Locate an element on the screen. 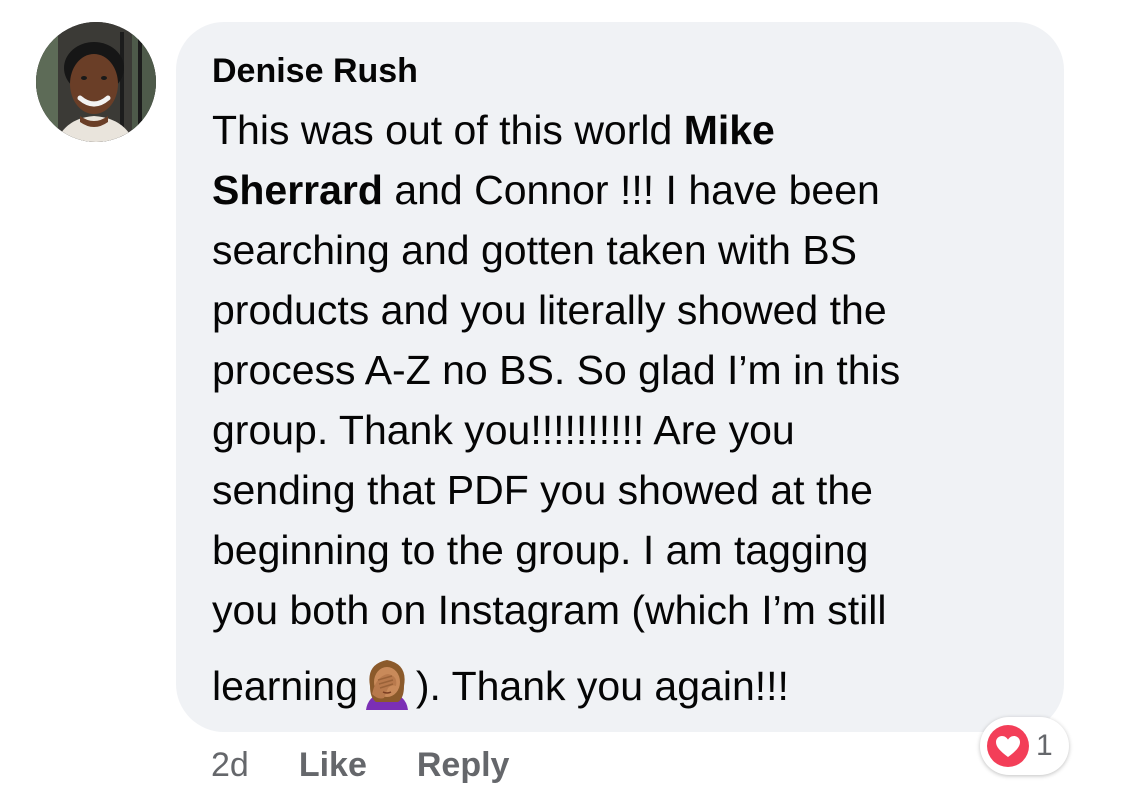 This screenshot has height=801, width=1125. comment-text-segment: sending that PDF you showed at the is located at coordinates (542, 490).